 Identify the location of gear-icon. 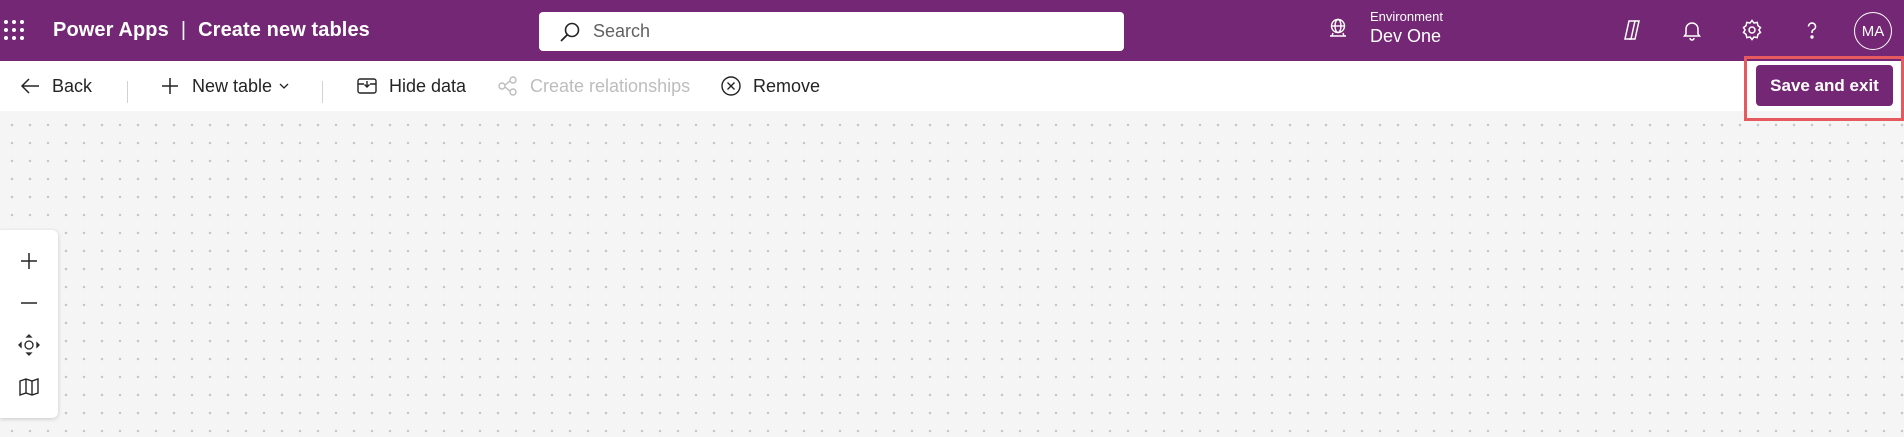
(1752, 30).